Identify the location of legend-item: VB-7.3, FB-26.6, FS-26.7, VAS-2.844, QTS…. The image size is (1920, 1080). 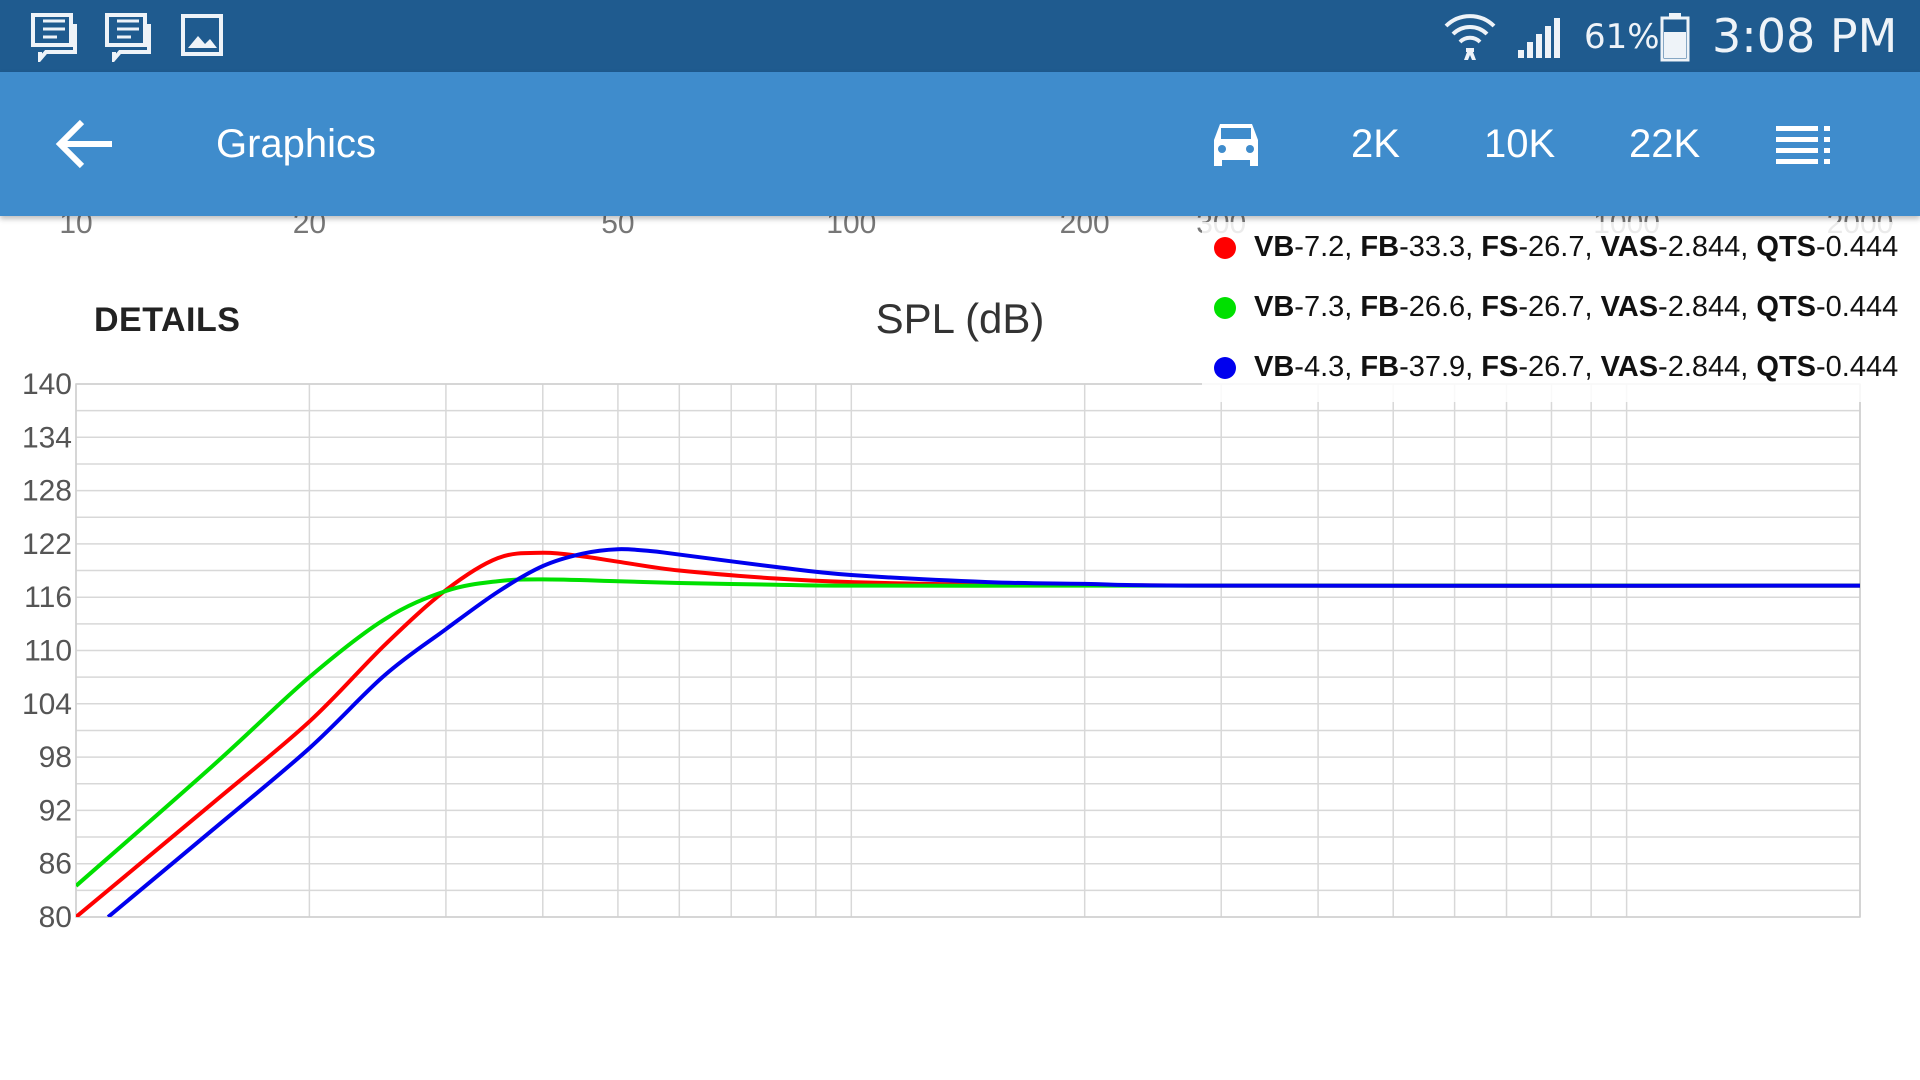
(1550, 312).